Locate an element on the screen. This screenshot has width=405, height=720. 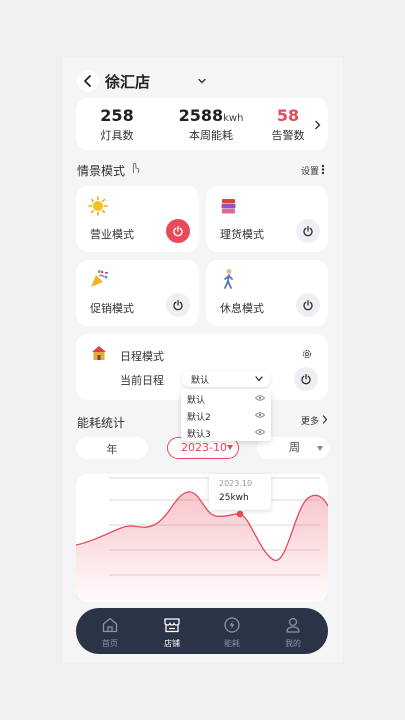
year-filter: 年 is located at coordinates (112, 448).